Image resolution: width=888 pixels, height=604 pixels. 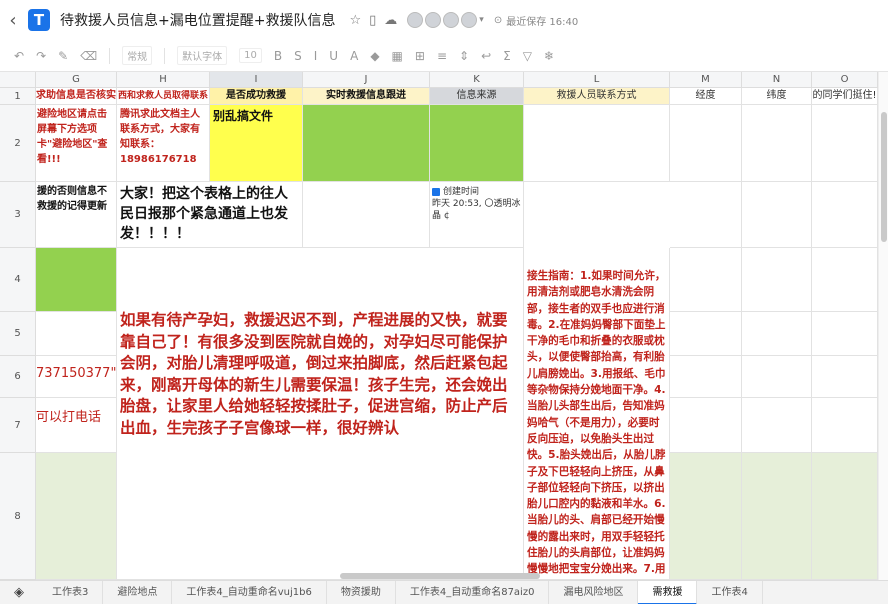 What do you see at coordinates (18, 280) in the screenshot?
I see `row-header-4: 4` at bounding box center [18, 280].